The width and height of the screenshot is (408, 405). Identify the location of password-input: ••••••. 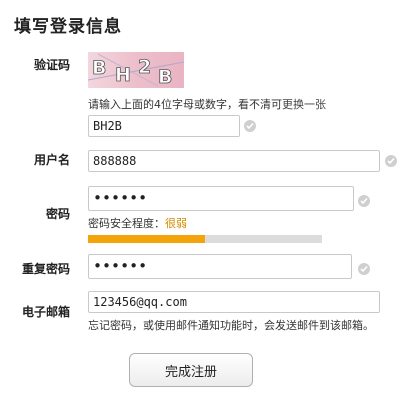
(221, 198).